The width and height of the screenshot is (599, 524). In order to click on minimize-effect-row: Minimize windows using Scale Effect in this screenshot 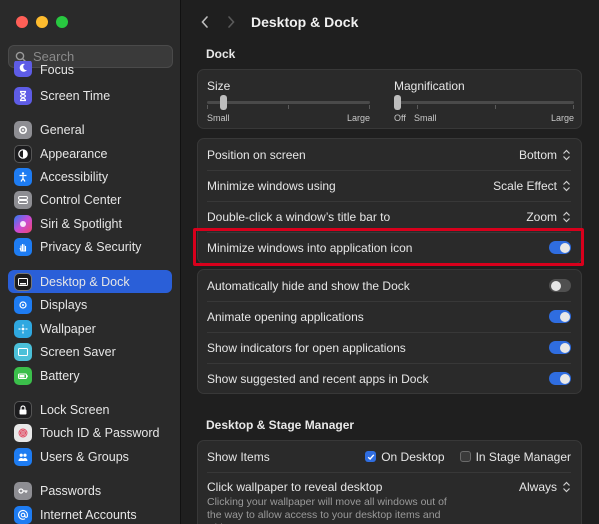, I will do `click(389, 185)`.